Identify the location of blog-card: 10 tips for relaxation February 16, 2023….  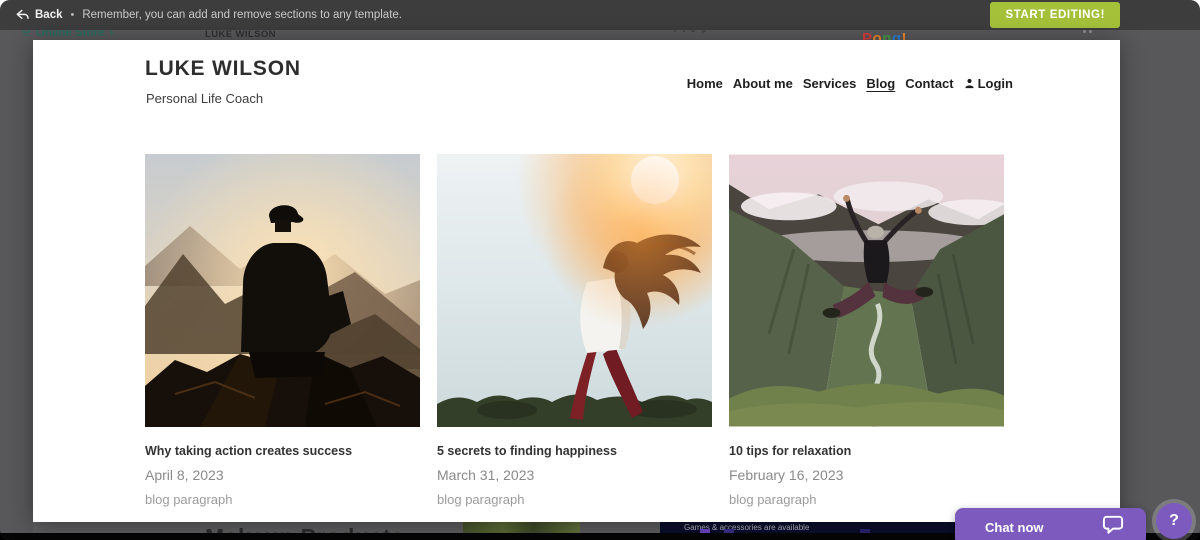
(866, 330).